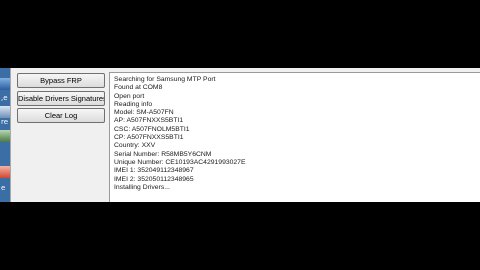  I want to click on log-line: IMEI 1: 352049112348967, so click(154, 171).